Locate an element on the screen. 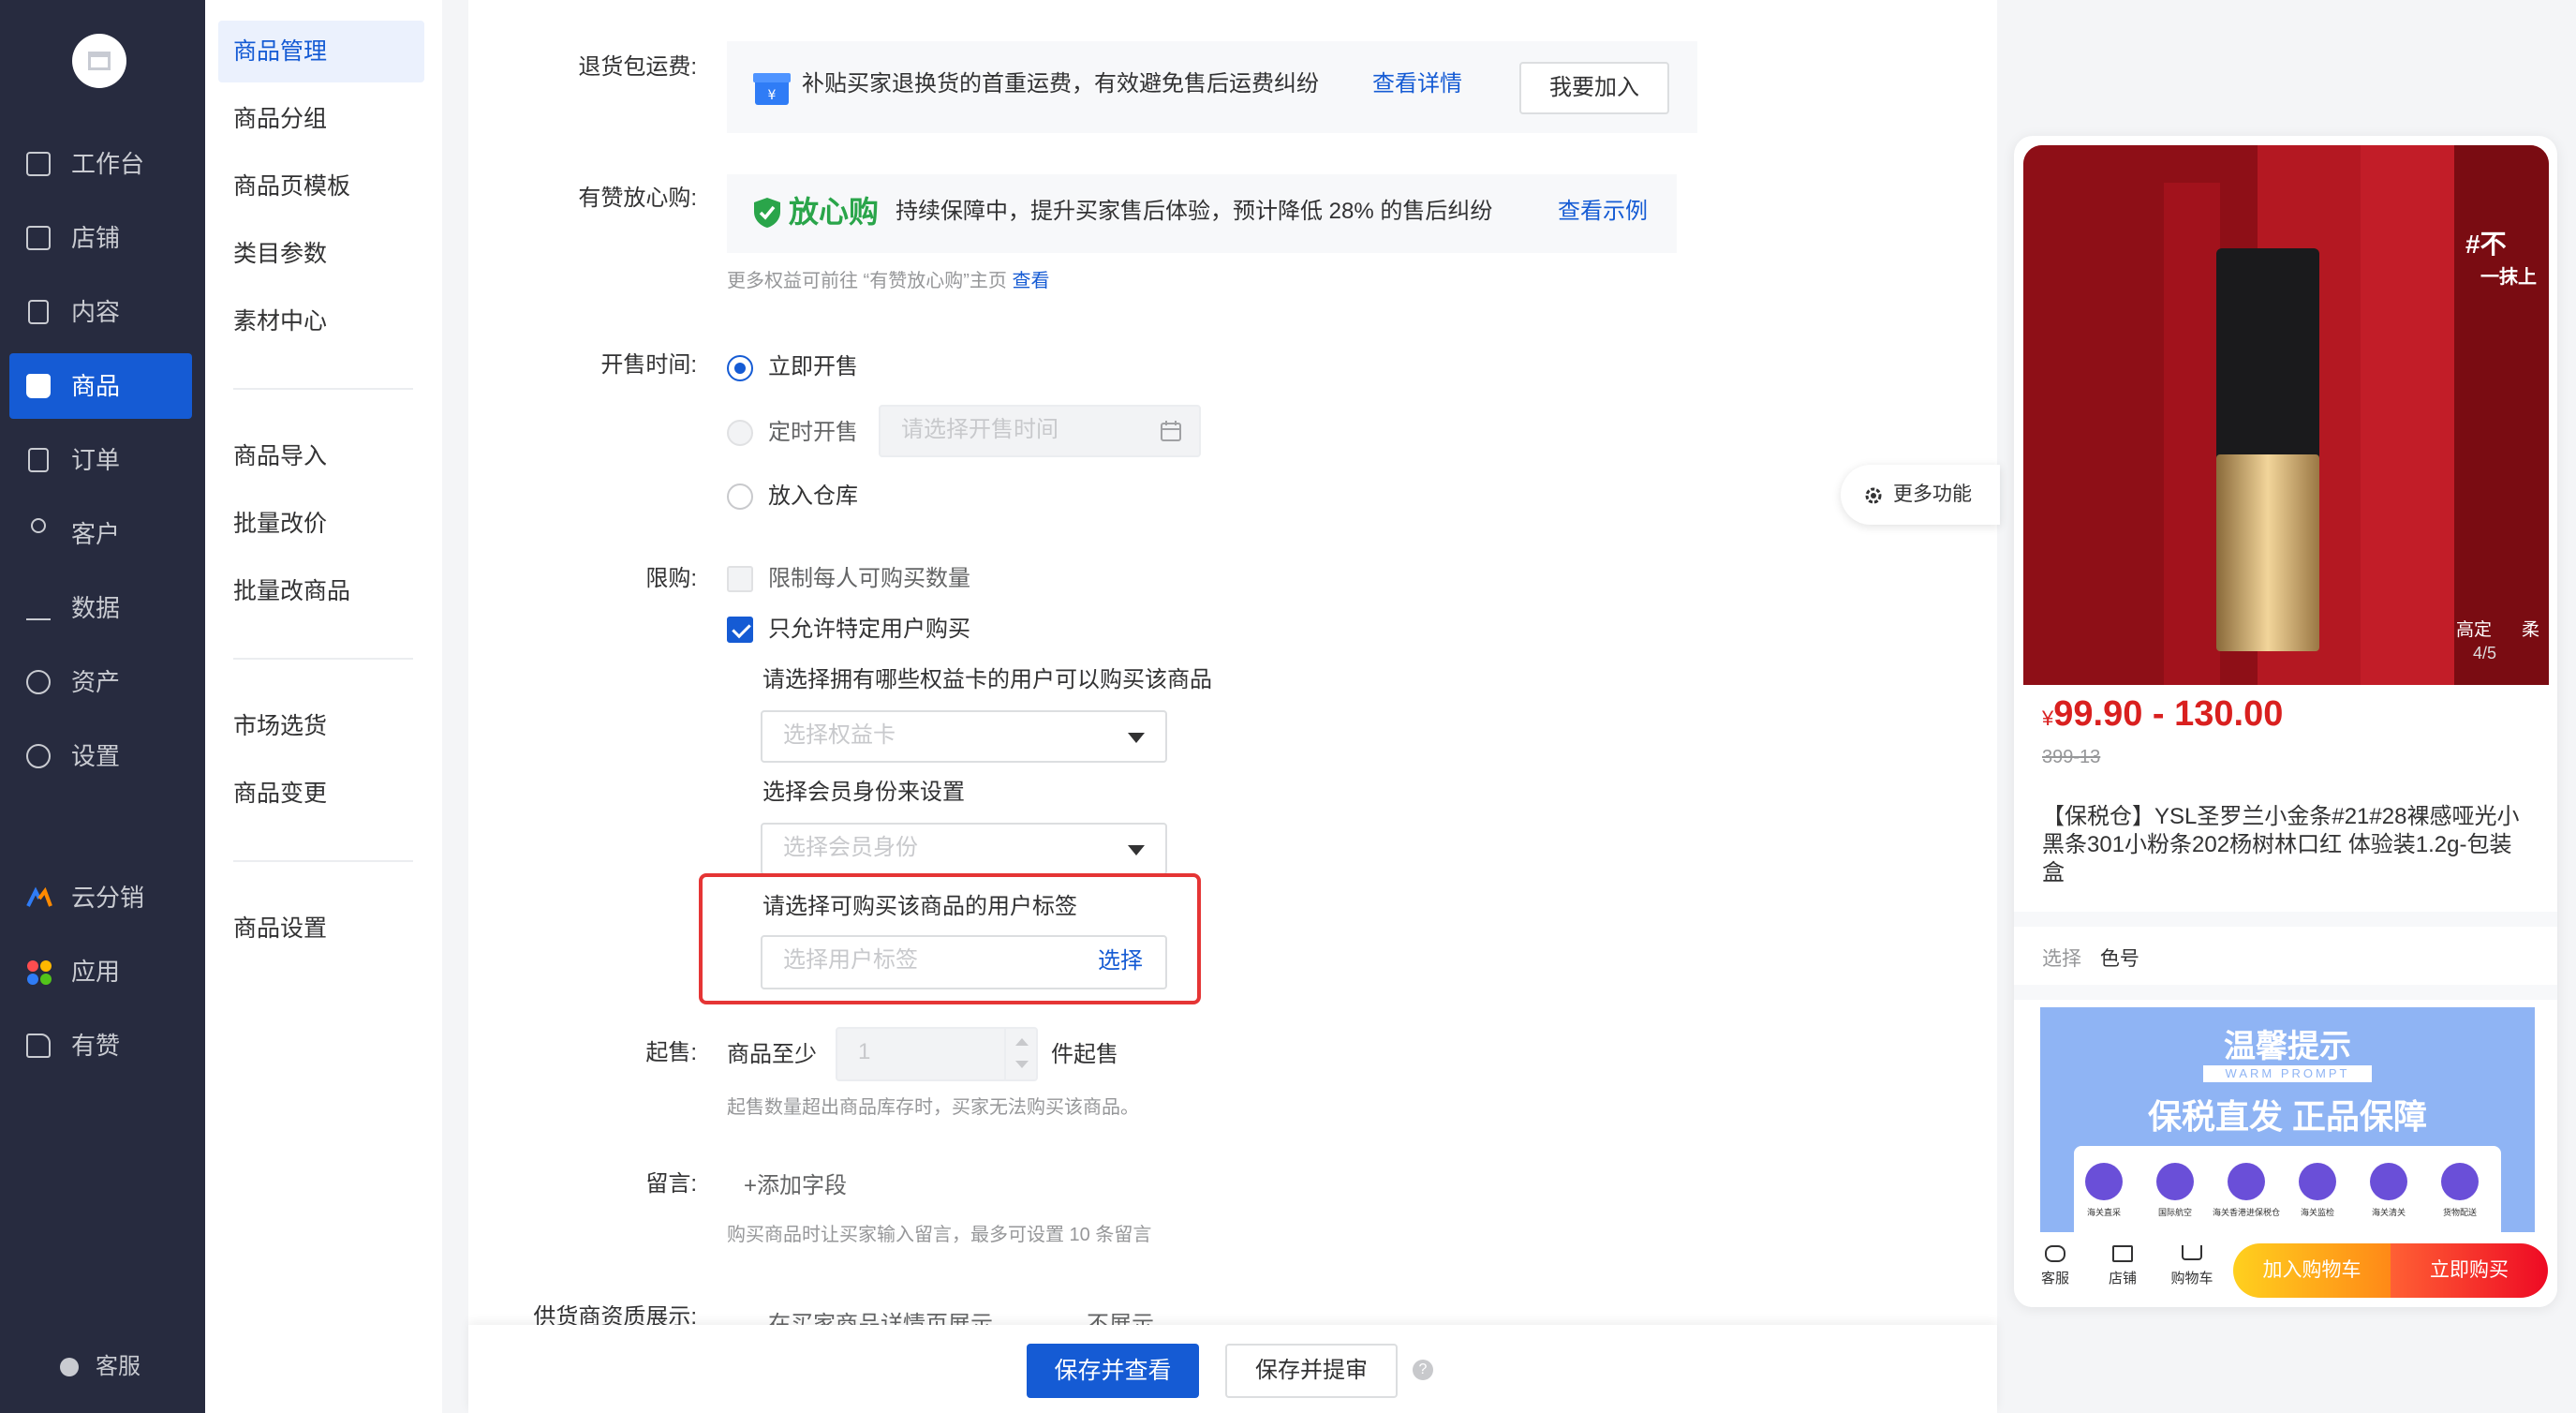 The height and width of the screenshot is (1413, 2576). add-to-cart-button: 加入购物车 is located at coordinates (2312, 1270).